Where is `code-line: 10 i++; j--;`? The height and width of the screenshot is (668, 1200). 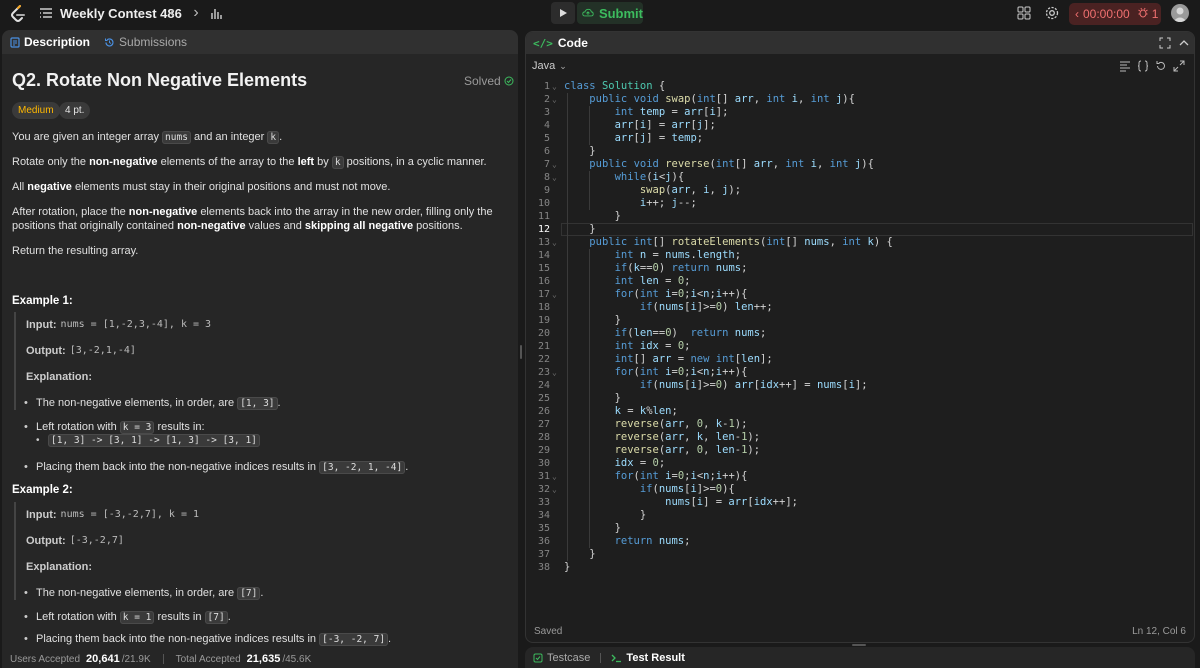
code-line: 10 i++; j--; is located at coordinates (617, 203).